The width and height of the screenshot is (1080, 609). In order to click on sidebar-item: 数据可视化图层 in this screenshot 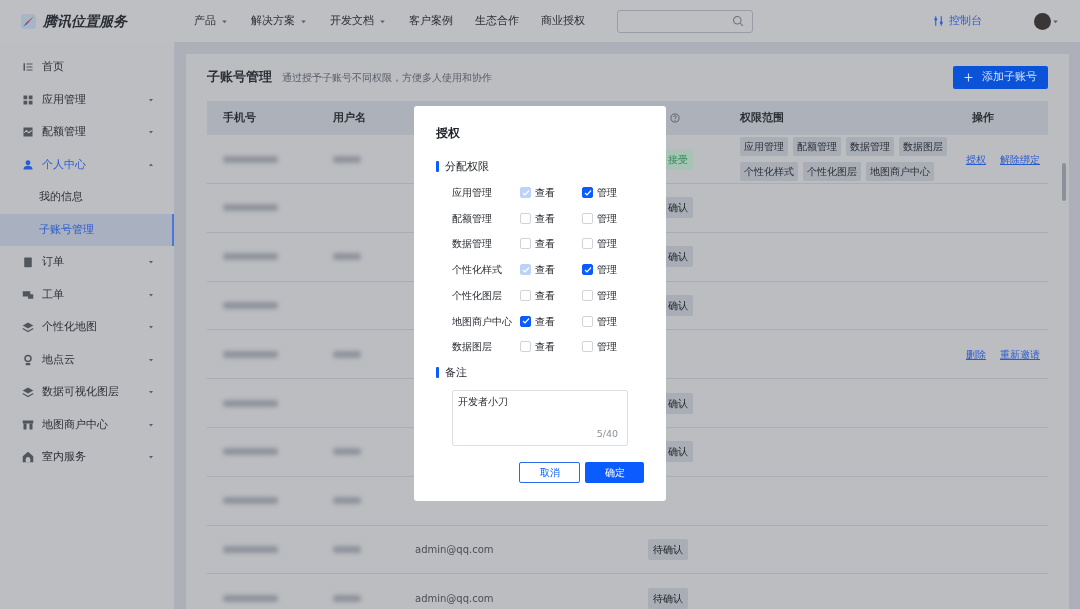, I will do `click(87, 392)`.